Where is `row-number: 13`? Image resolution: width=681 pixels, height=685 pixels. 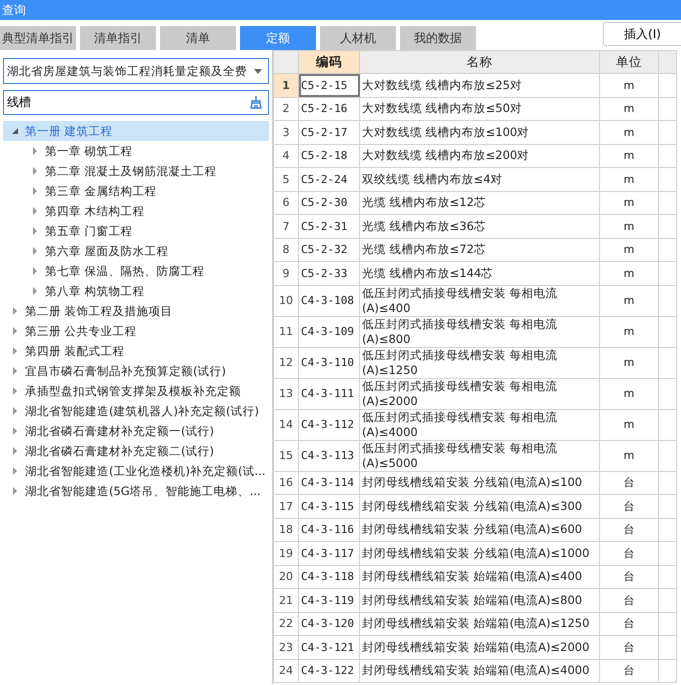
row-number: 13 is located at coordinates (286, 393).